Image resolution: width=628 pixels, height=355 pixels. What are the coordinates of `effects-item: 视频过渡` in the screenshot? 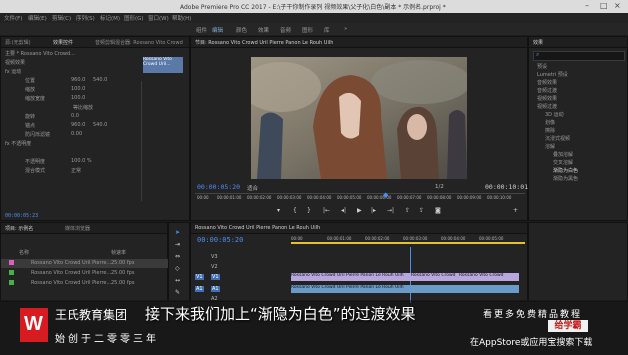 It's located at (547, 106).